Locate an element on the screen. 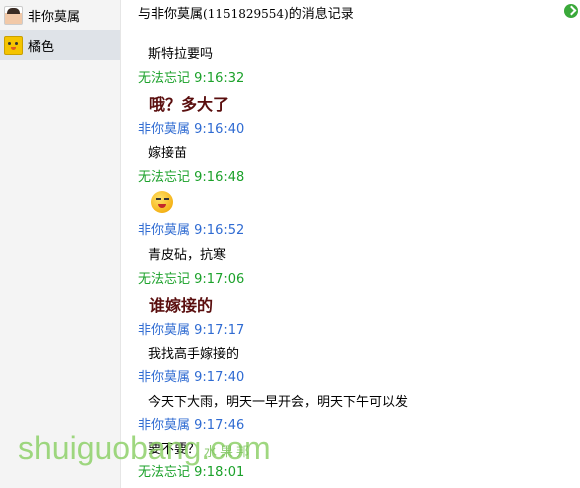 Image resolution: width=580 pixels, height=488 pixels. message-header: 非你莫属 9:17:40 is located at coordinates (191, 377).